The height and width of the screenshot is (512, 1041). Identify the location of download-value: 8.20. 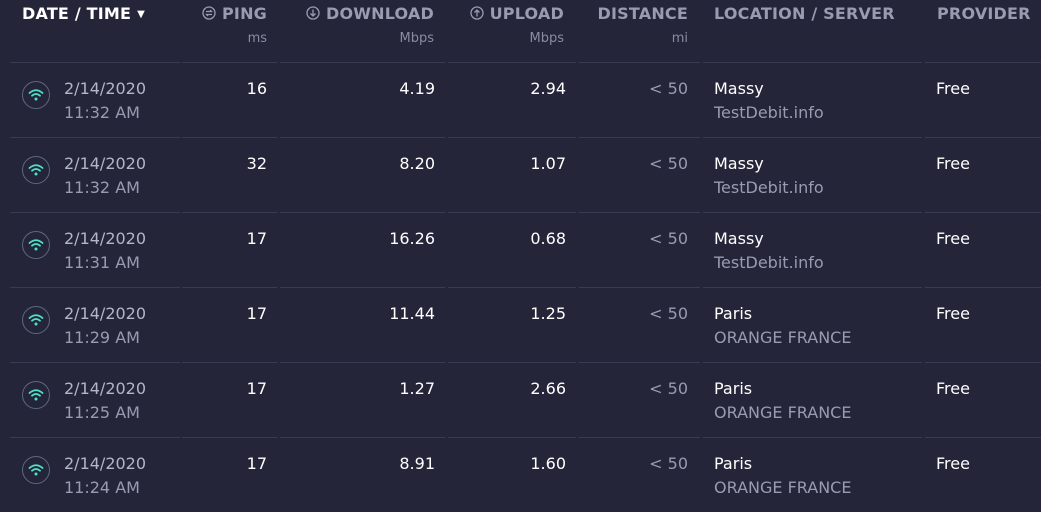
(417, 163).